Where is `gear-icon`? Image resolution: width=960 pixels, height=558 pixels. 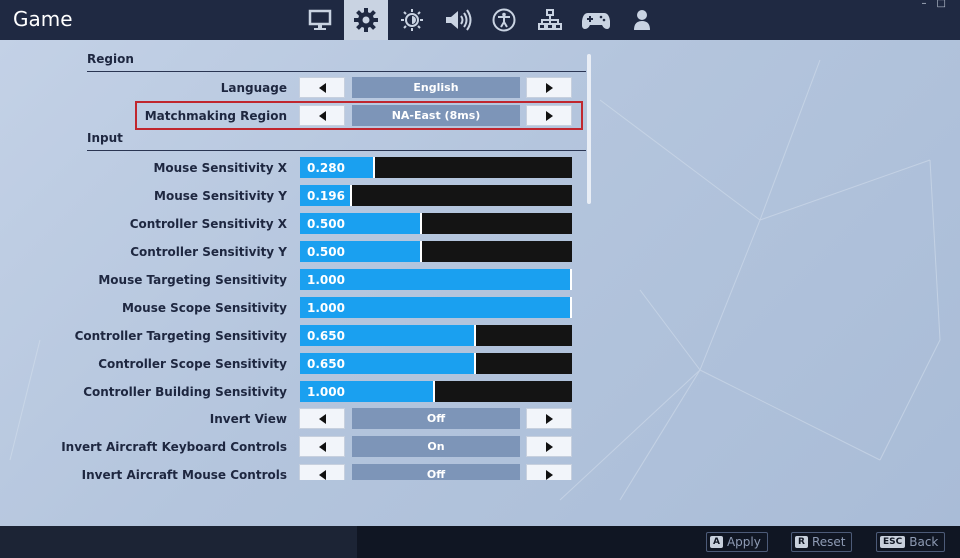
gear-icon is located at coordinates (366, 20).